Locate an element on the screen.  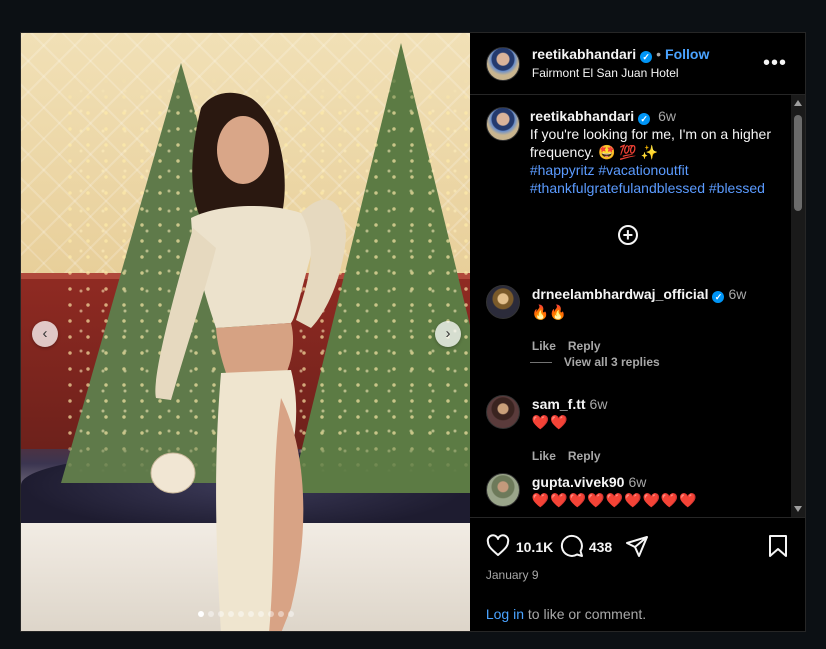
heart-icon is located at coordinates (498, 546).